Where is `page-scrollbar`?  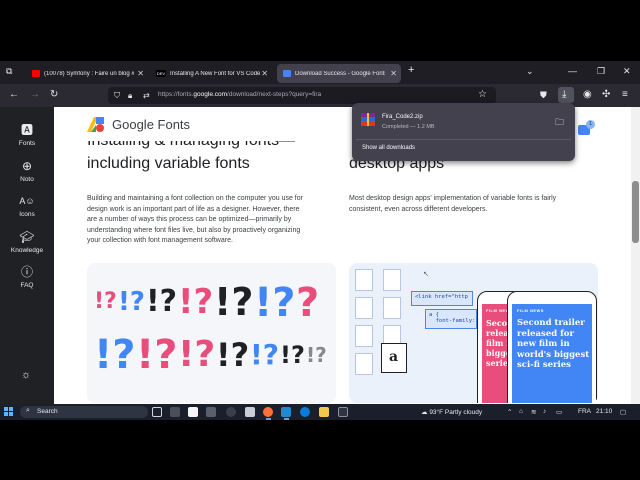 page-scrollbar is located at coordinates (635, 263).